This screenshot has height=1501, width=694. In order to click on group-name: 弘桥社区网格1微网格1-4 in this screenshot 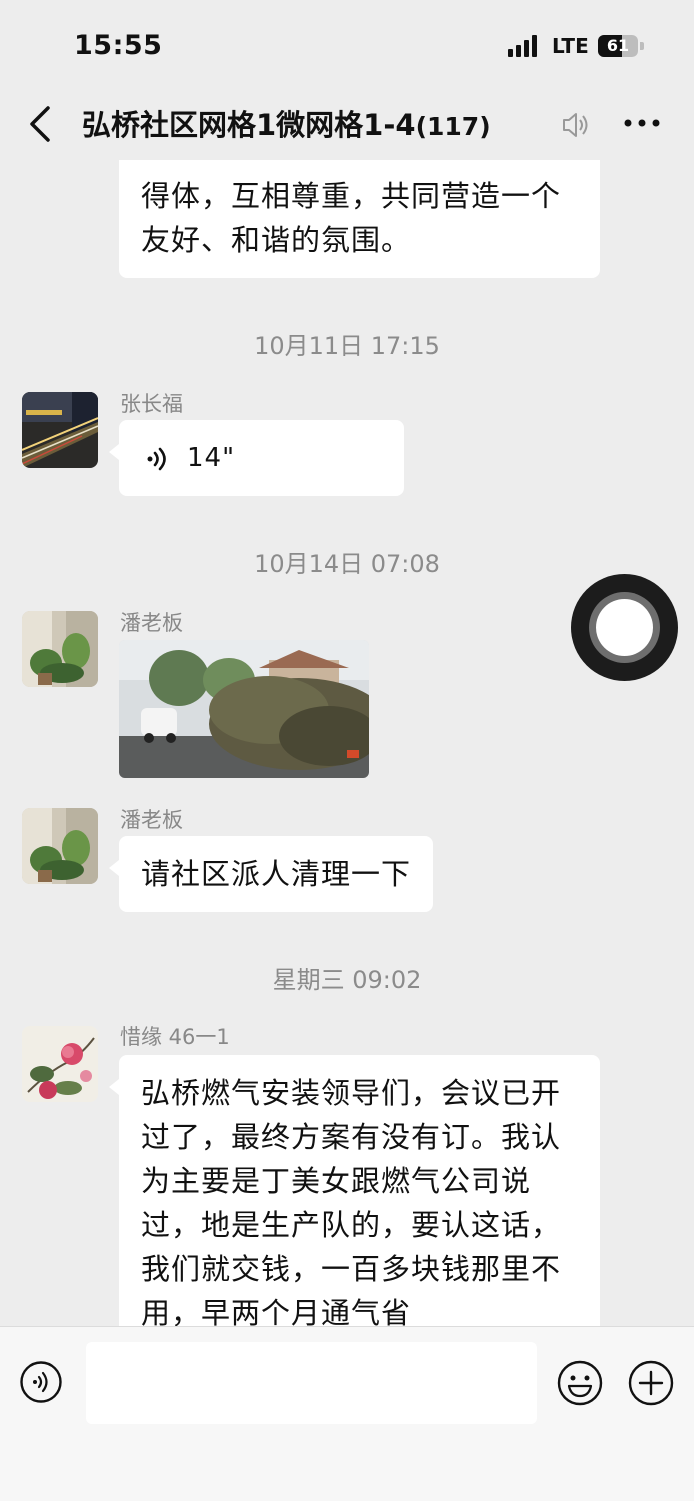, I will do `click(249, 125)`.